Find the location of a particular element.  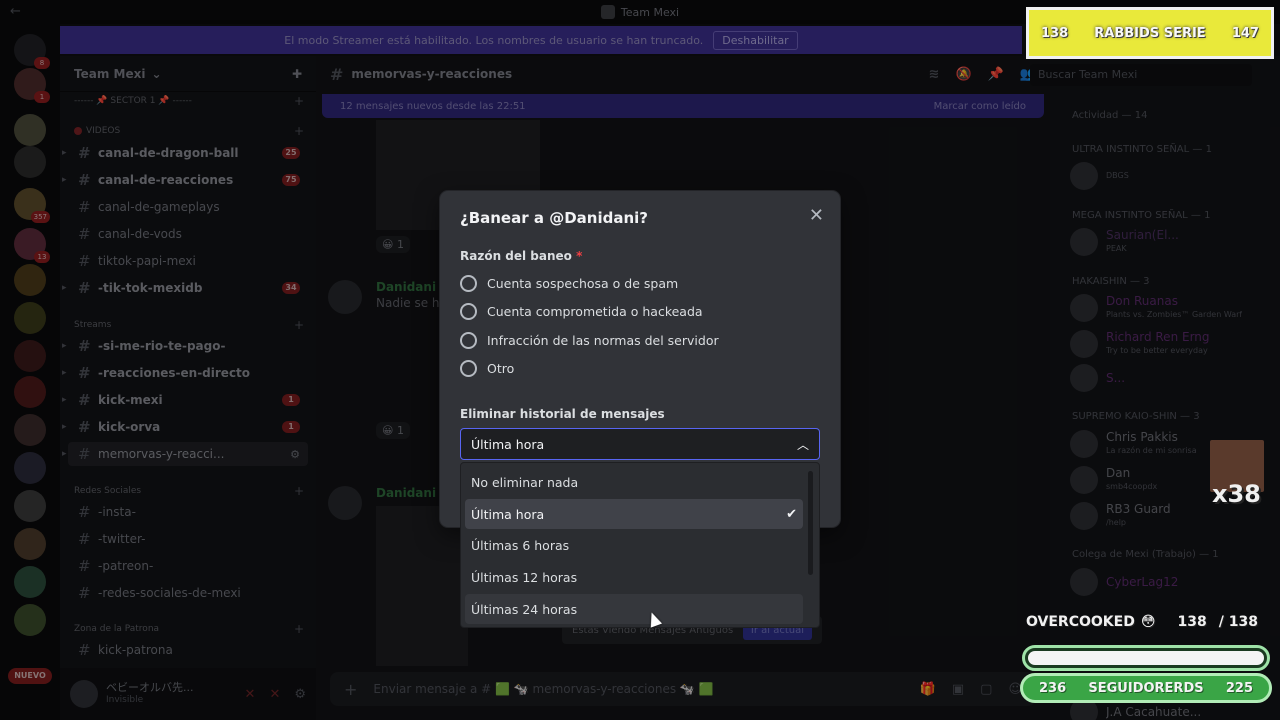

option-label: No eliminar nada is located at coordinates (525, 482).